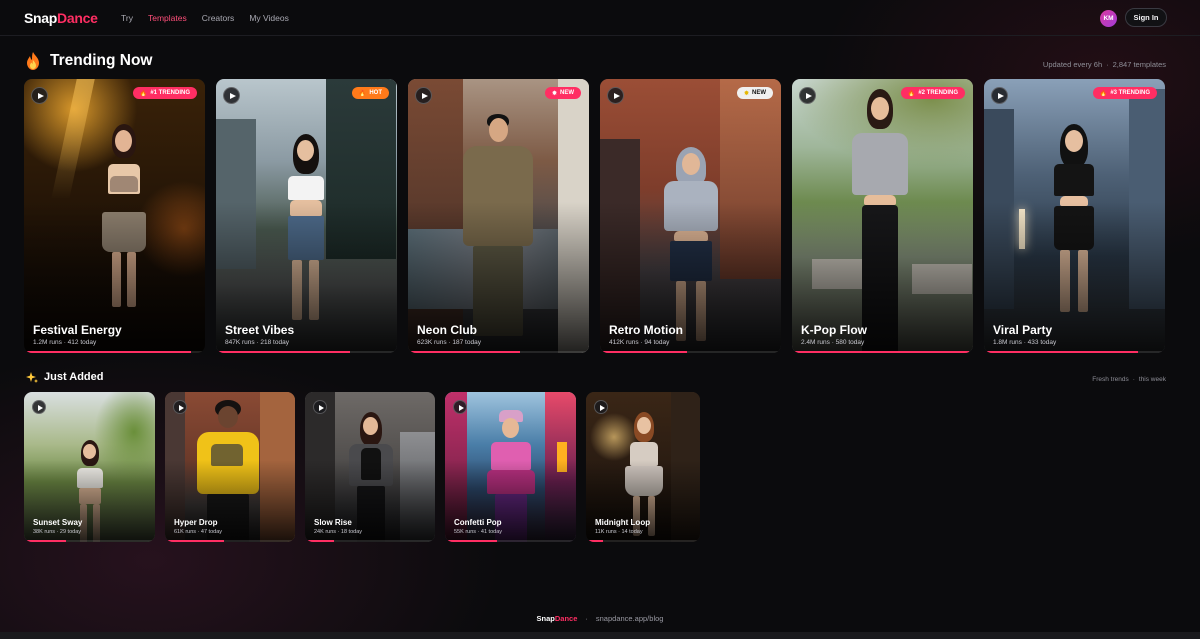 The width and height of the screenshot is (1200, 639). Describe the element at coordinates (198, 532) in the screenshot. I see `template-stats: 61K runs · 47 today` at that location.